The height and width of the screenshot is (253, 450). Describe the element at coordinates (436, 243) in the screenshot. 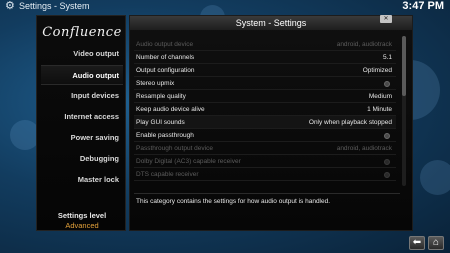

I see `home-icon: ⌂` at that location.